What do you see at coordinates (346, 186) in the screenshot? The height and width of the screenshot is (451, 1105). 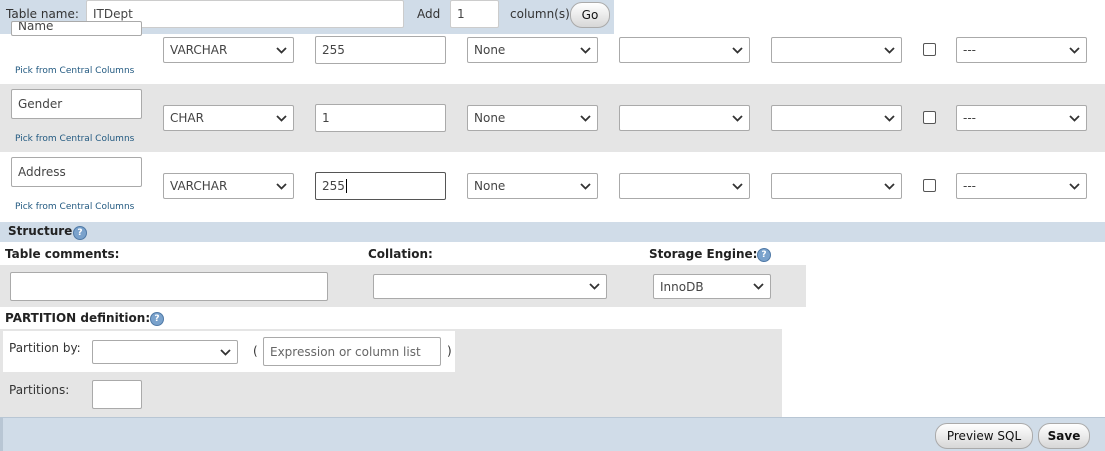 I see `text-cursor` at bounding box center [346, 186].